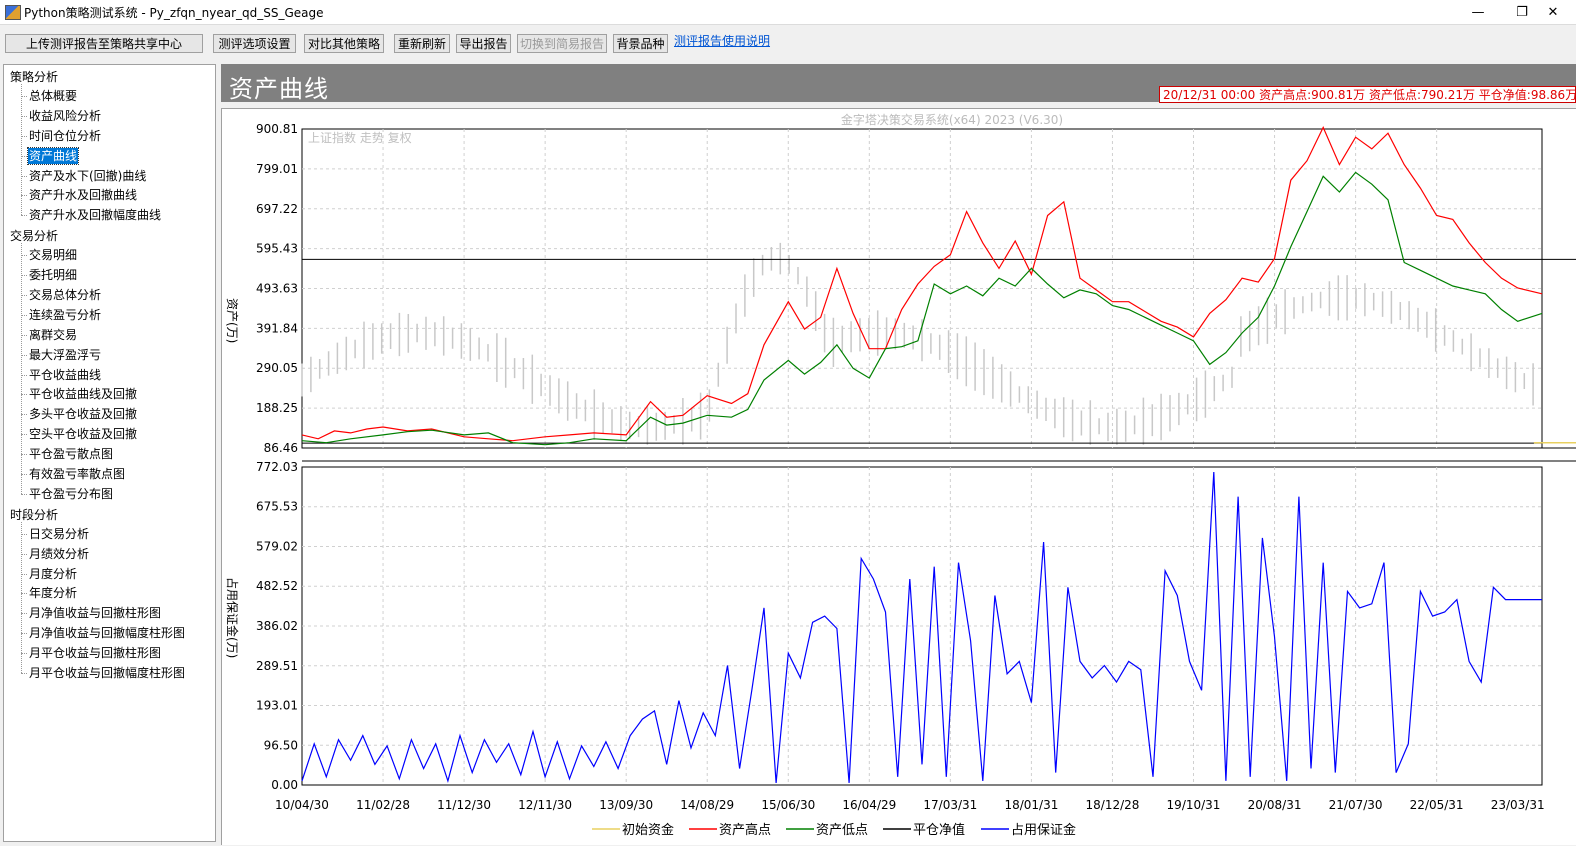 The height and width of the screenshot is (846, 1576). Describe the element at coordinates (277, 666) in the screenshot. I see `y-tick-label: 289.51` at that location.